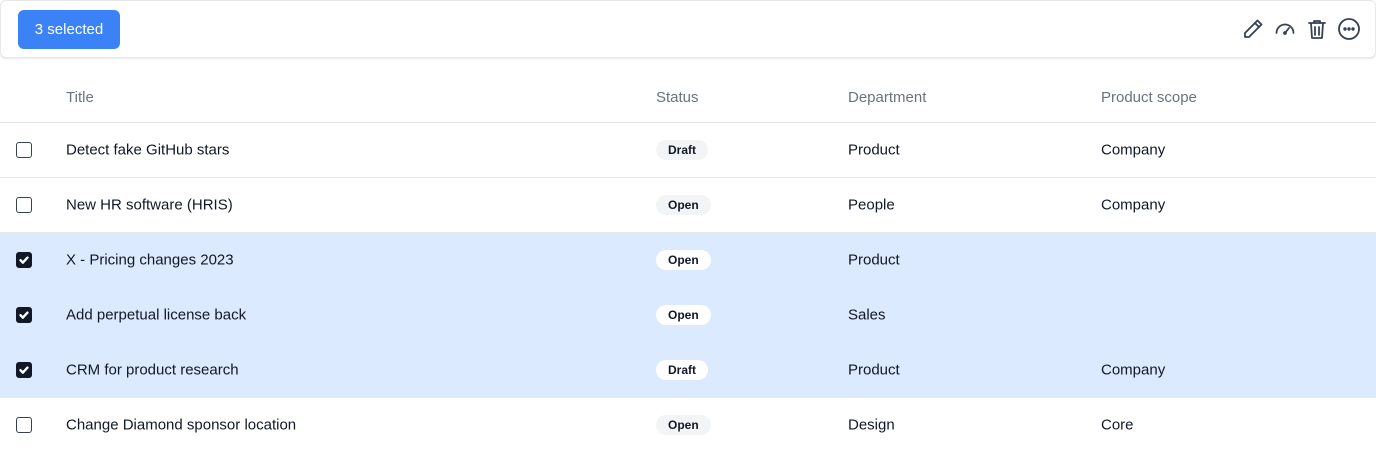 The image size is (1376, 452). I want to click on gauge-icon, so click(1285, 29).